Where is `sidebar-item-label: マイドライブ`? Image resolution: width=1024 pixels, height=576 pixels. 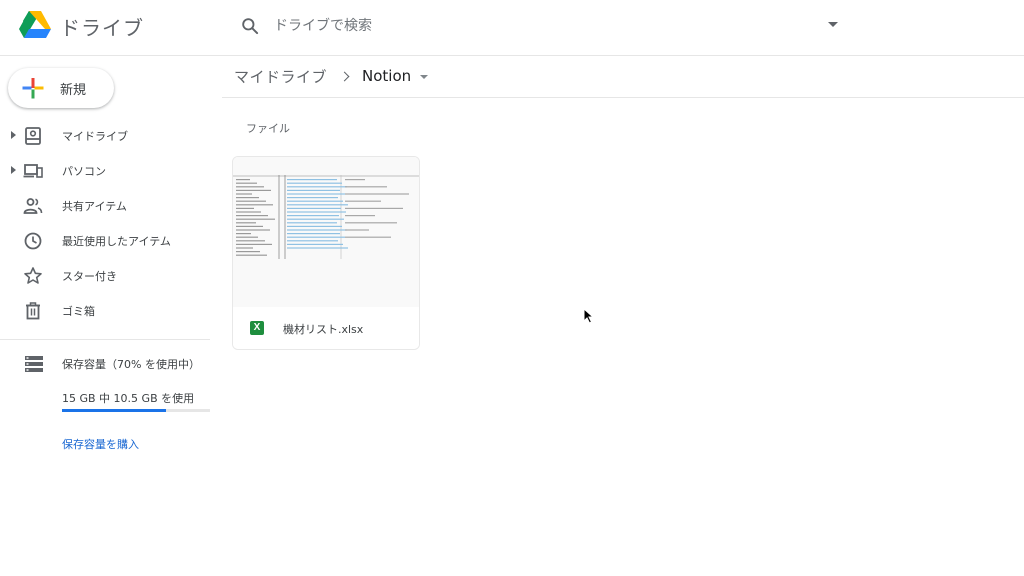 sidebar-item-label: マイドライブ is located at coordinates (95, 136).